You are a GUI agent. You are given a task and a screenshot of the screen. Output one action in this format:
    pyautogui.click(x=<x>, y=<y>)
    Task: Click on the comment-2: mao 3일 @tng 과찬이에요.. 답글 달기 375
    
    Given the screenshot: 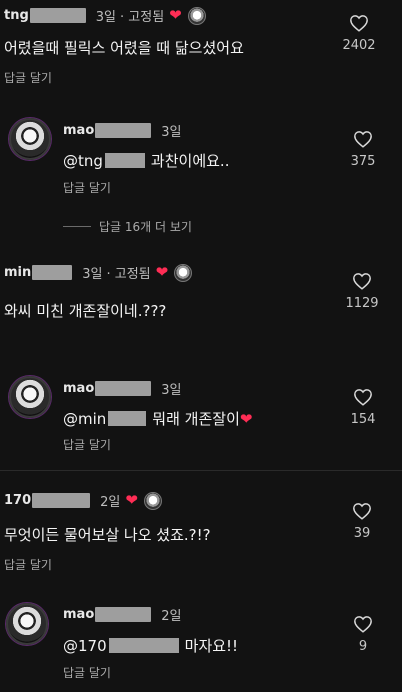 What is the action you would take?
    pyautogui.click(x=201, y=155)
    